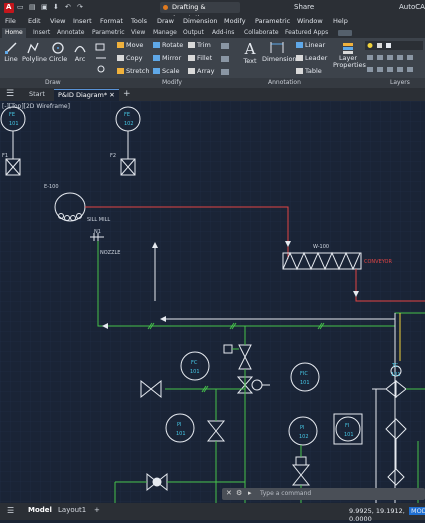  Describe the element at coordinates (120, 45) in the screenshot. I see `move-icon` at that location.